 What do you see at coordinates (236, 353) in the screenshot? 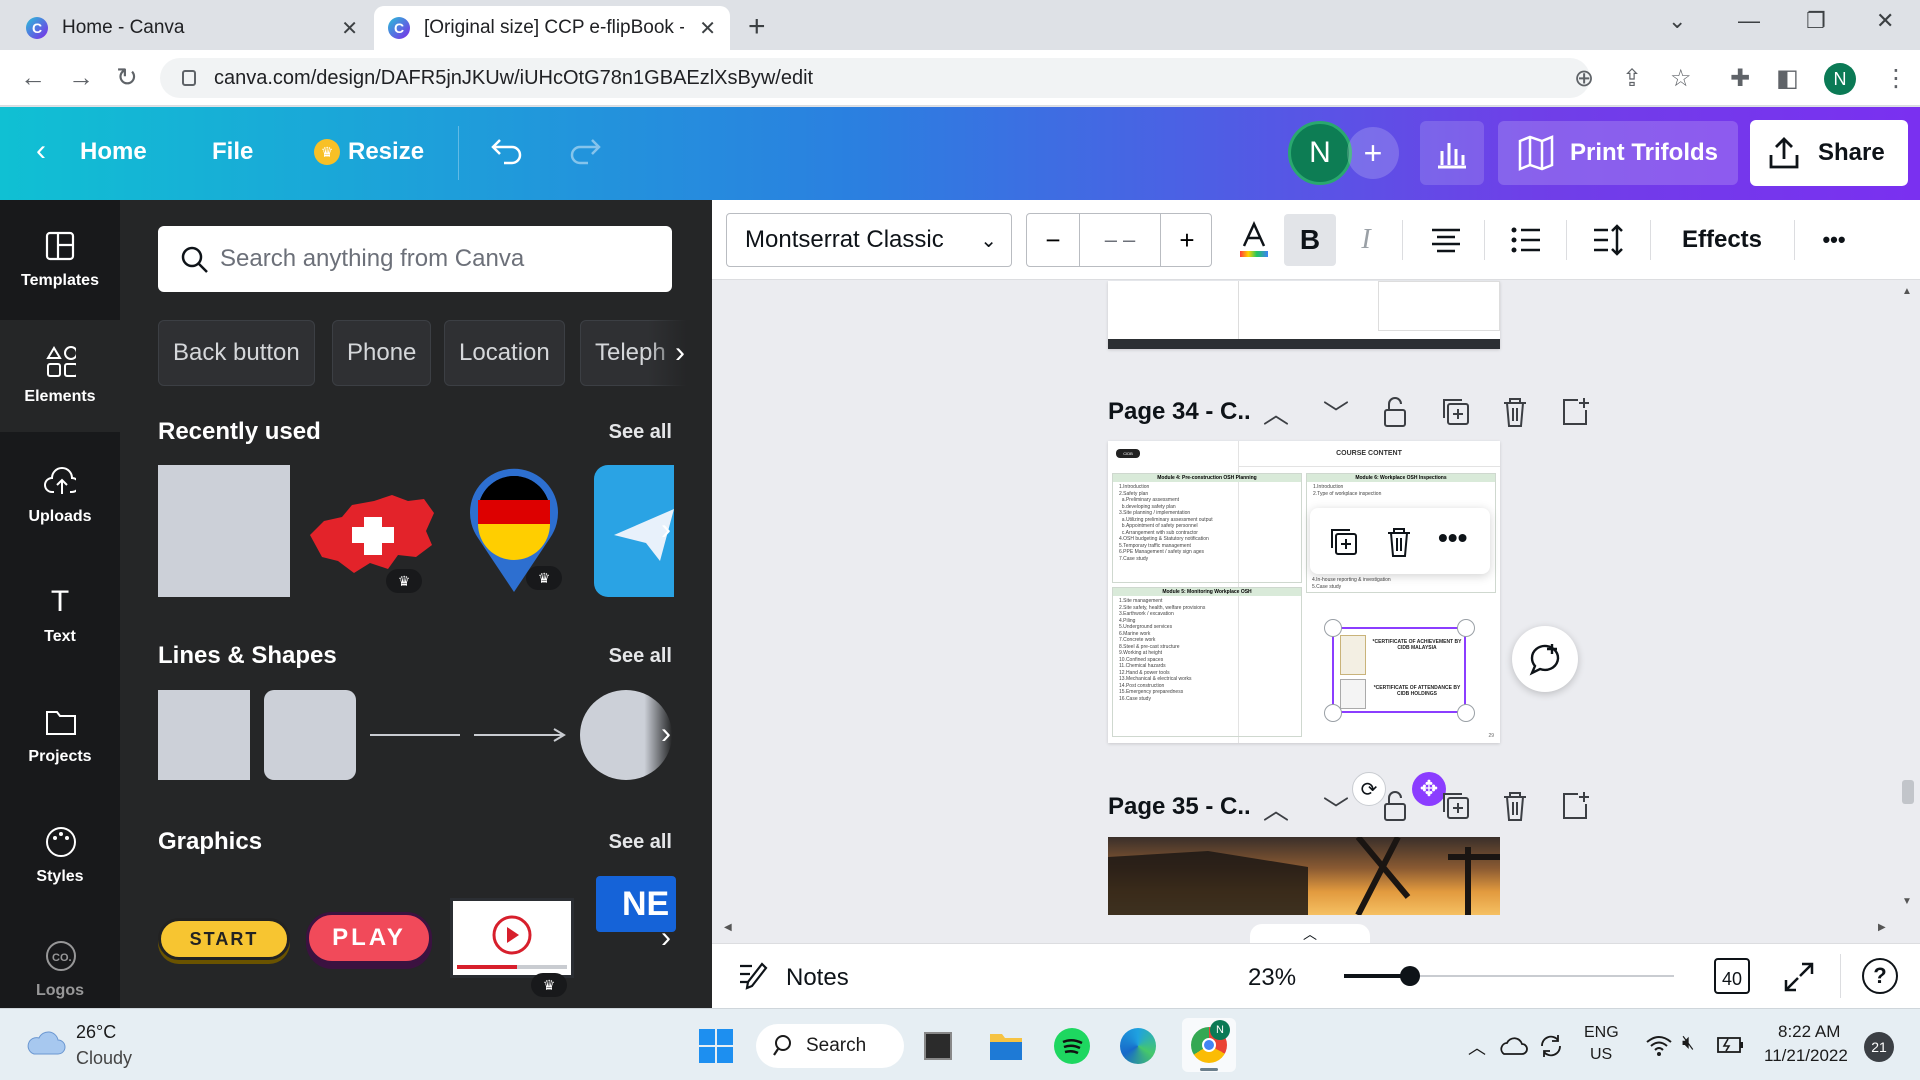
I see `chip-back-button: Back button` at bounding box center [236, 353].